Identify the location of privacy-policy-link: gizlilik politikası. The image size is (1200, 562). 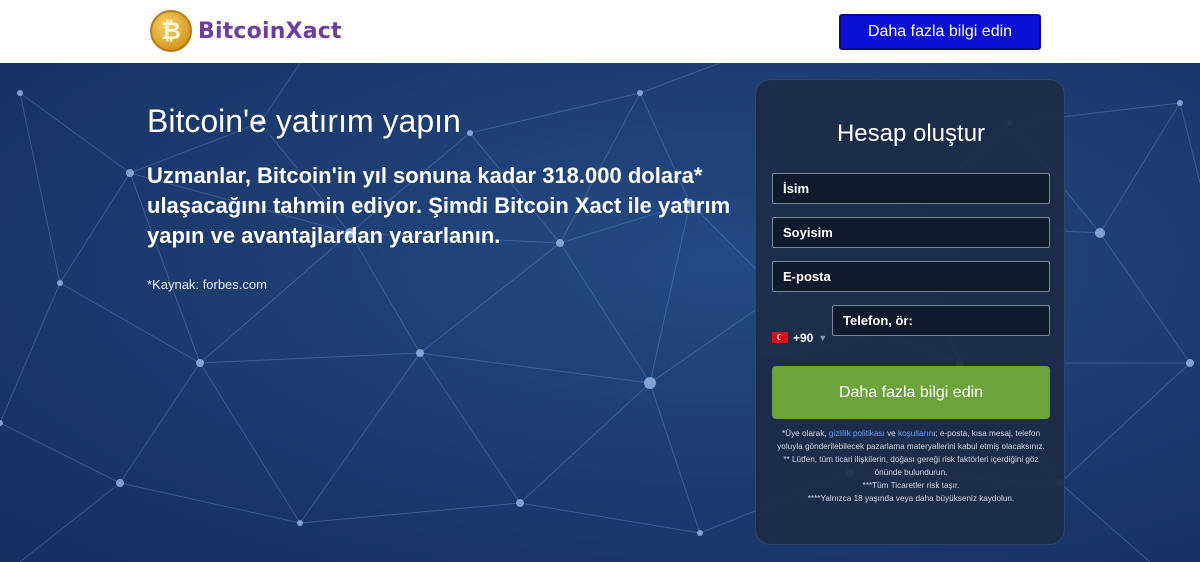
(857, 433).